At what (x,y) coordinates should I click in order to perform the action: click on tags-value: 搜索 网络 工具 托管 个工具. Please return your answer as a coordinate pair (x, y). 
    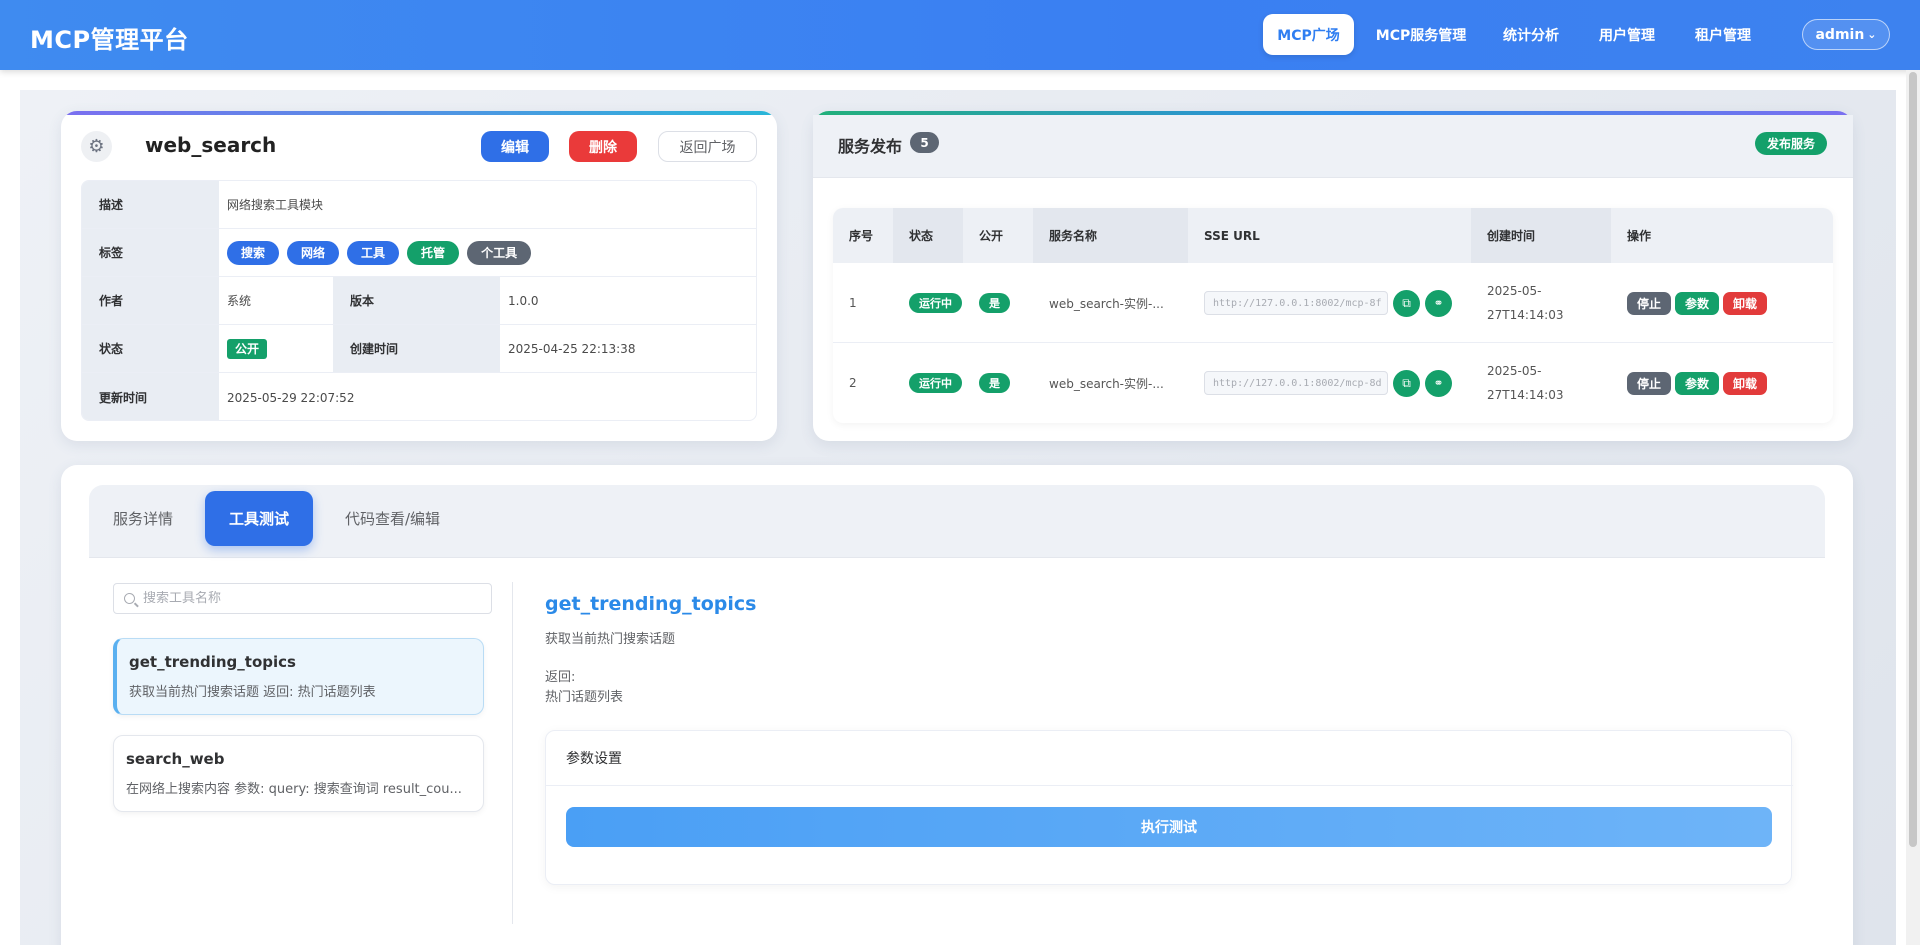
    Looking at the image, I should click on (487, 252).